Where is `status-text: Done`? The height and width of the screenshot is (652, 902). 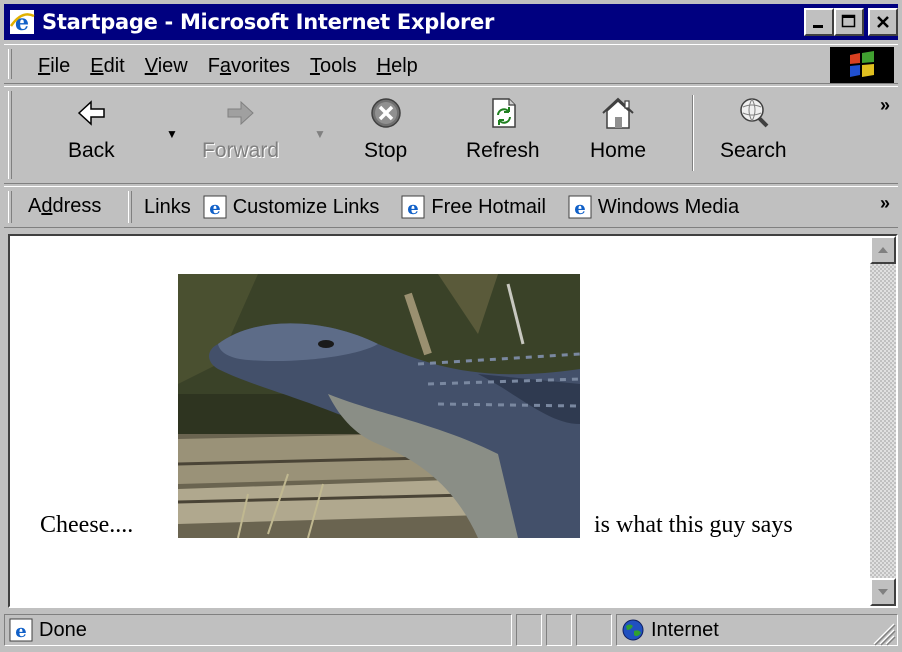 status-text: Done is located at coordinates (63, 629).